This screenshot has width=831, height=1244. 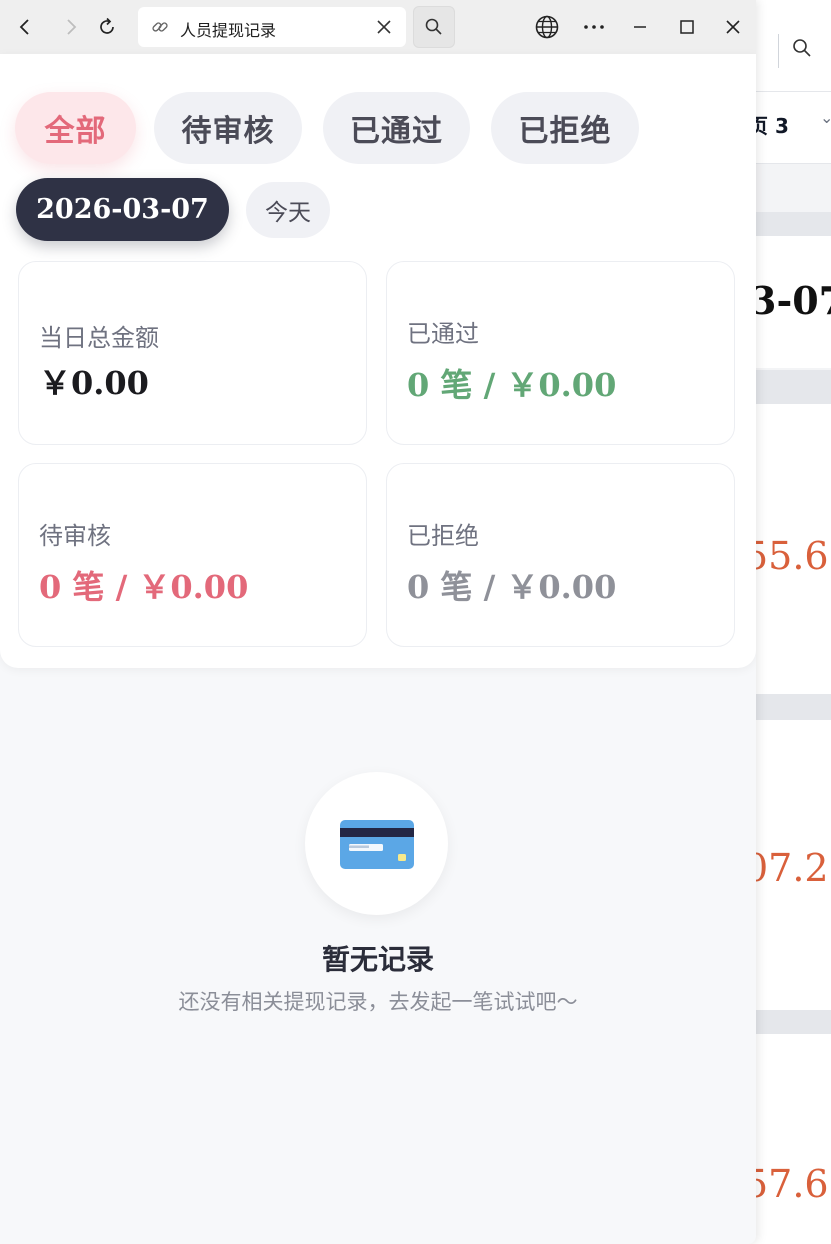 I want to click on page-title: 人员提现记录, so click(x=228, y=30).